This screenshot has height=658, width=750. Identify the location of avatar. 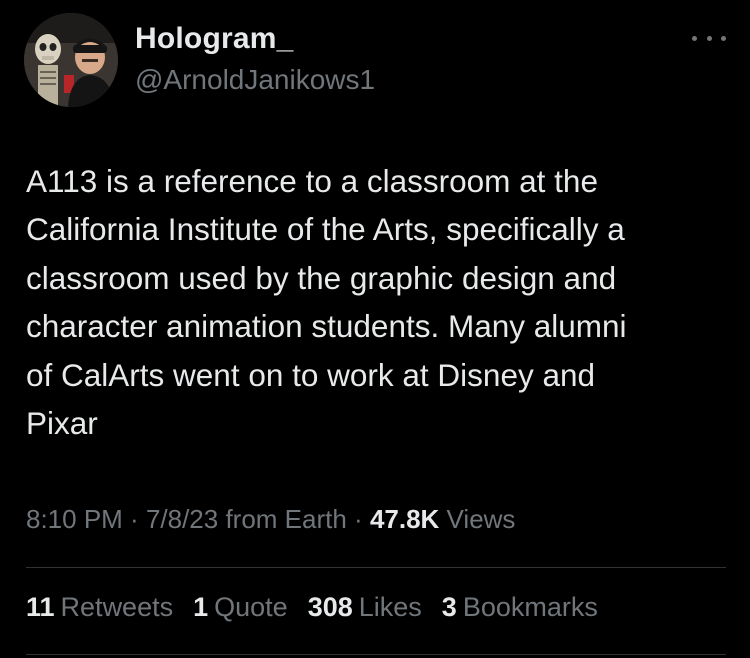
(71, 60).